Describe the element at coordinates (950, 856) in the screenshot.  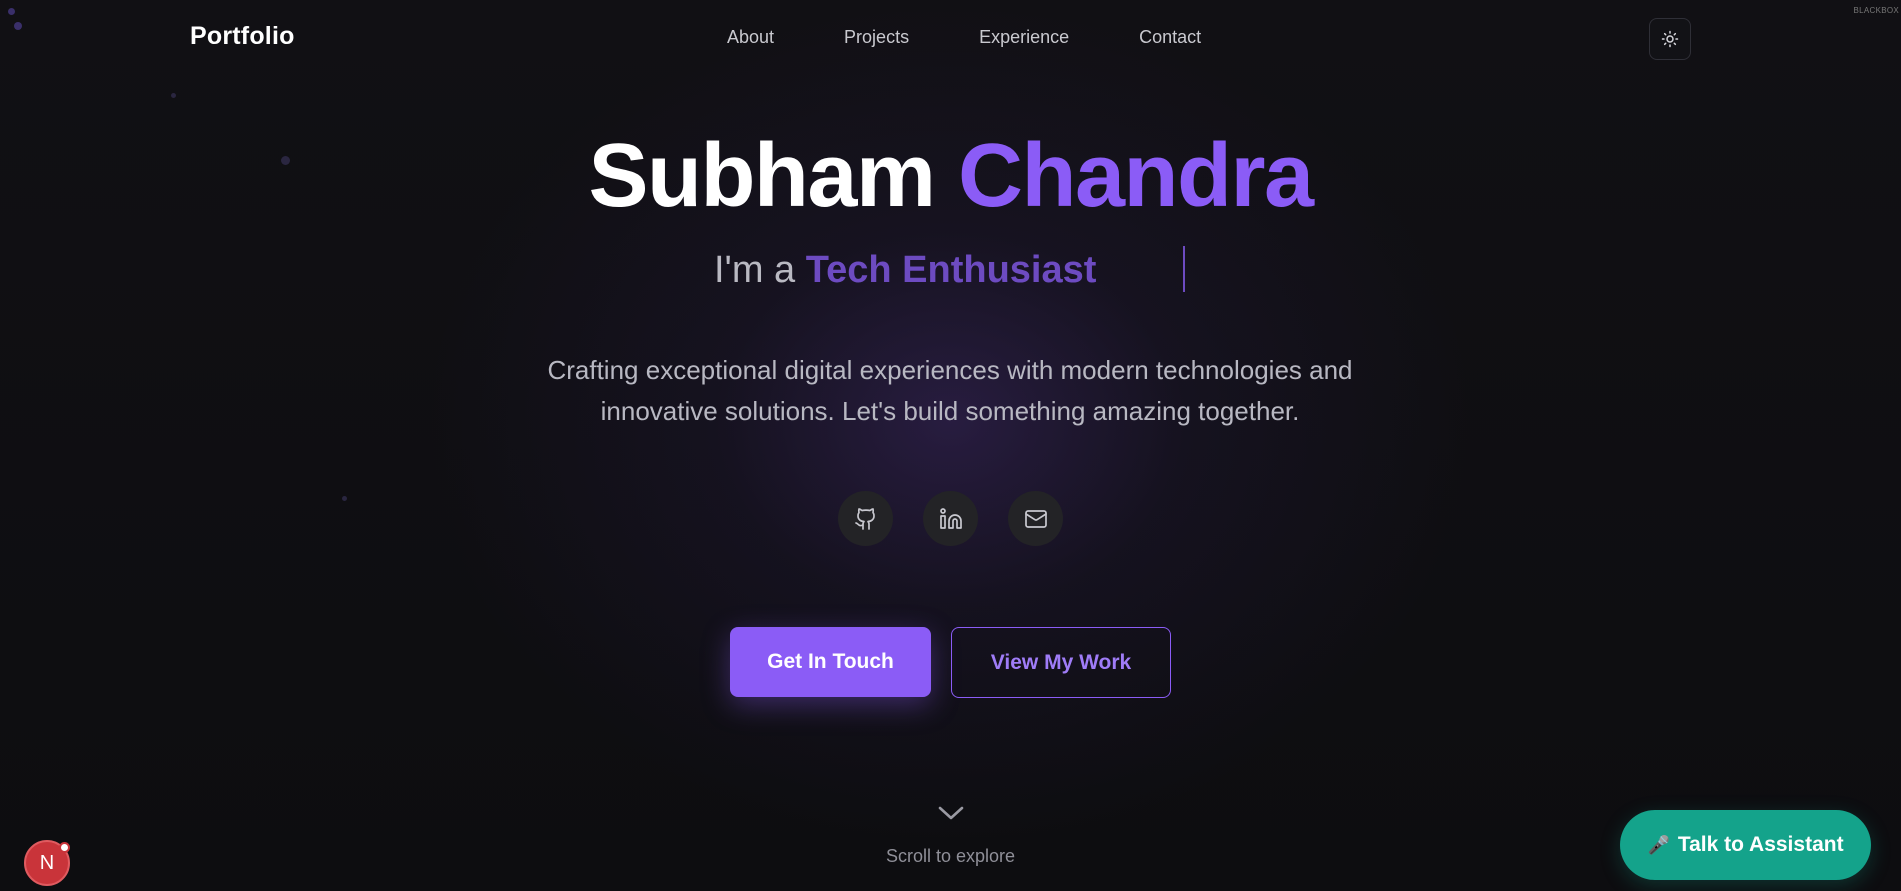
I see `scroll-hint: Scroll to explore` at that location.